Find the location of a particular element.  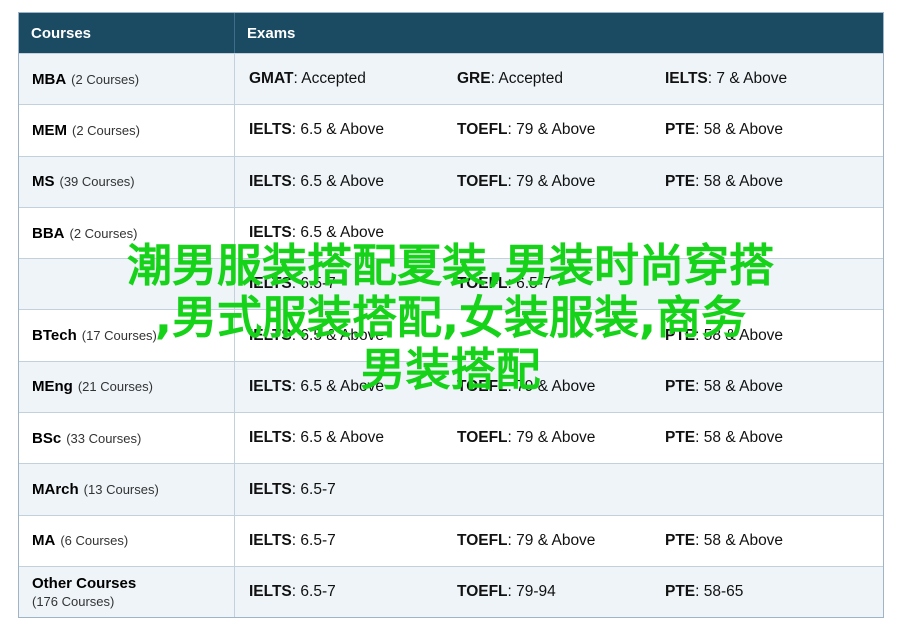

exam-requirement: GMAT: Accepted is located at coordinates (339, 79).